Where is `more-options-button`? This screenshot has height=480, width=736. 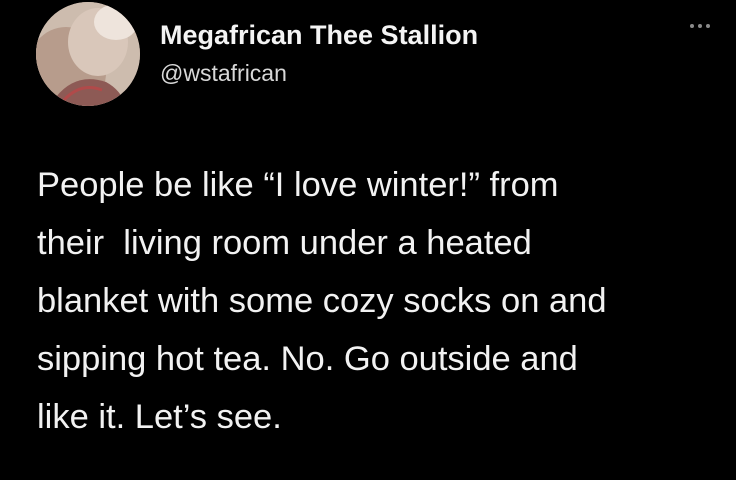
more-options-button is located at coordinates (700, 26).